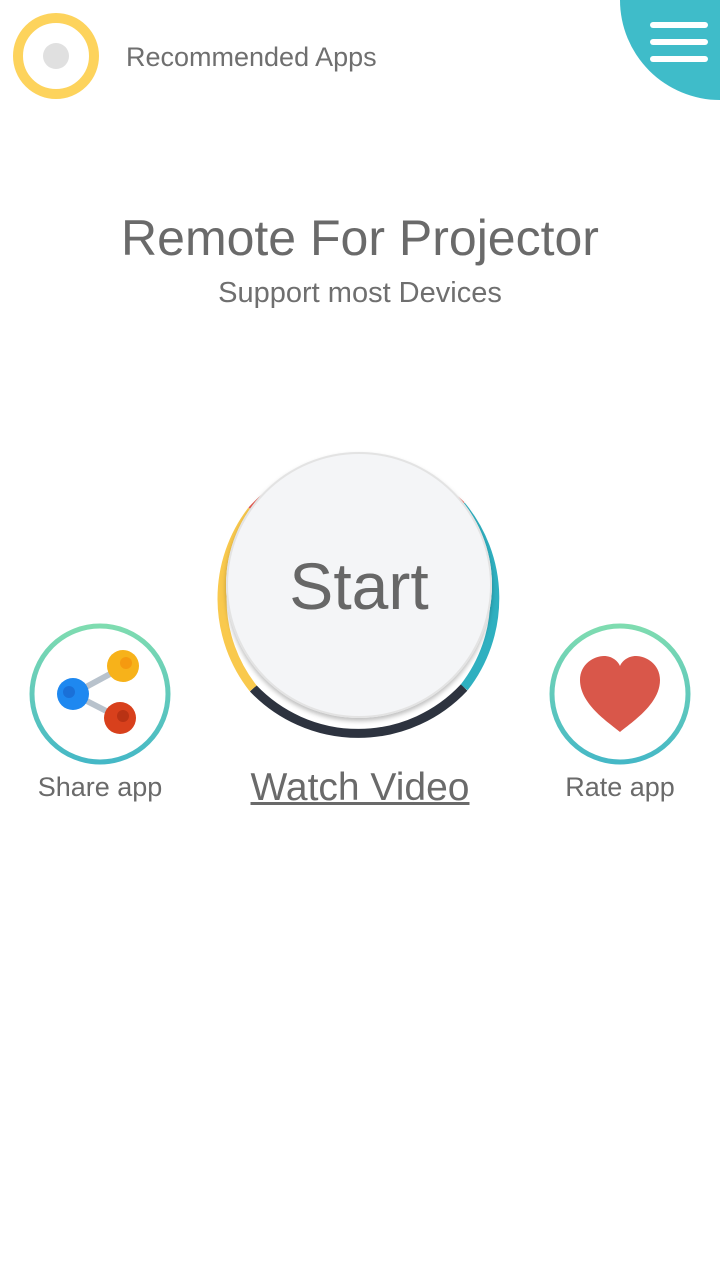 The width and height of the screenshot is (720, 1280). I want to click on hamburger-menu-icon, so click(670, 50).